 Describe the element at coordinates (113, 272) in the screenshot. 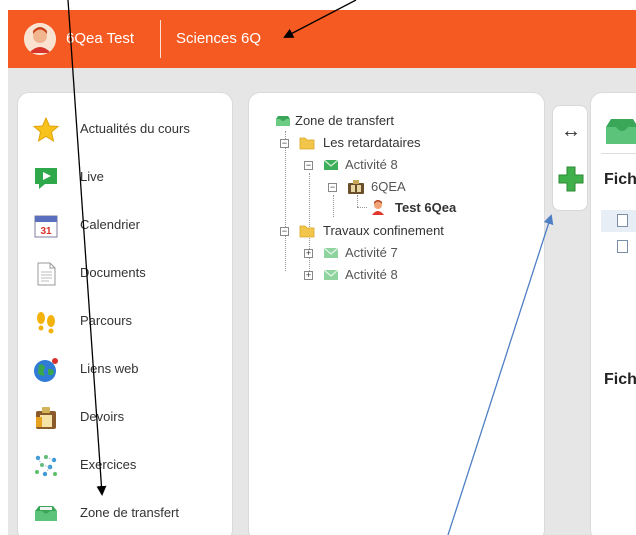

I see `menu-item-label: Documents` at that location.